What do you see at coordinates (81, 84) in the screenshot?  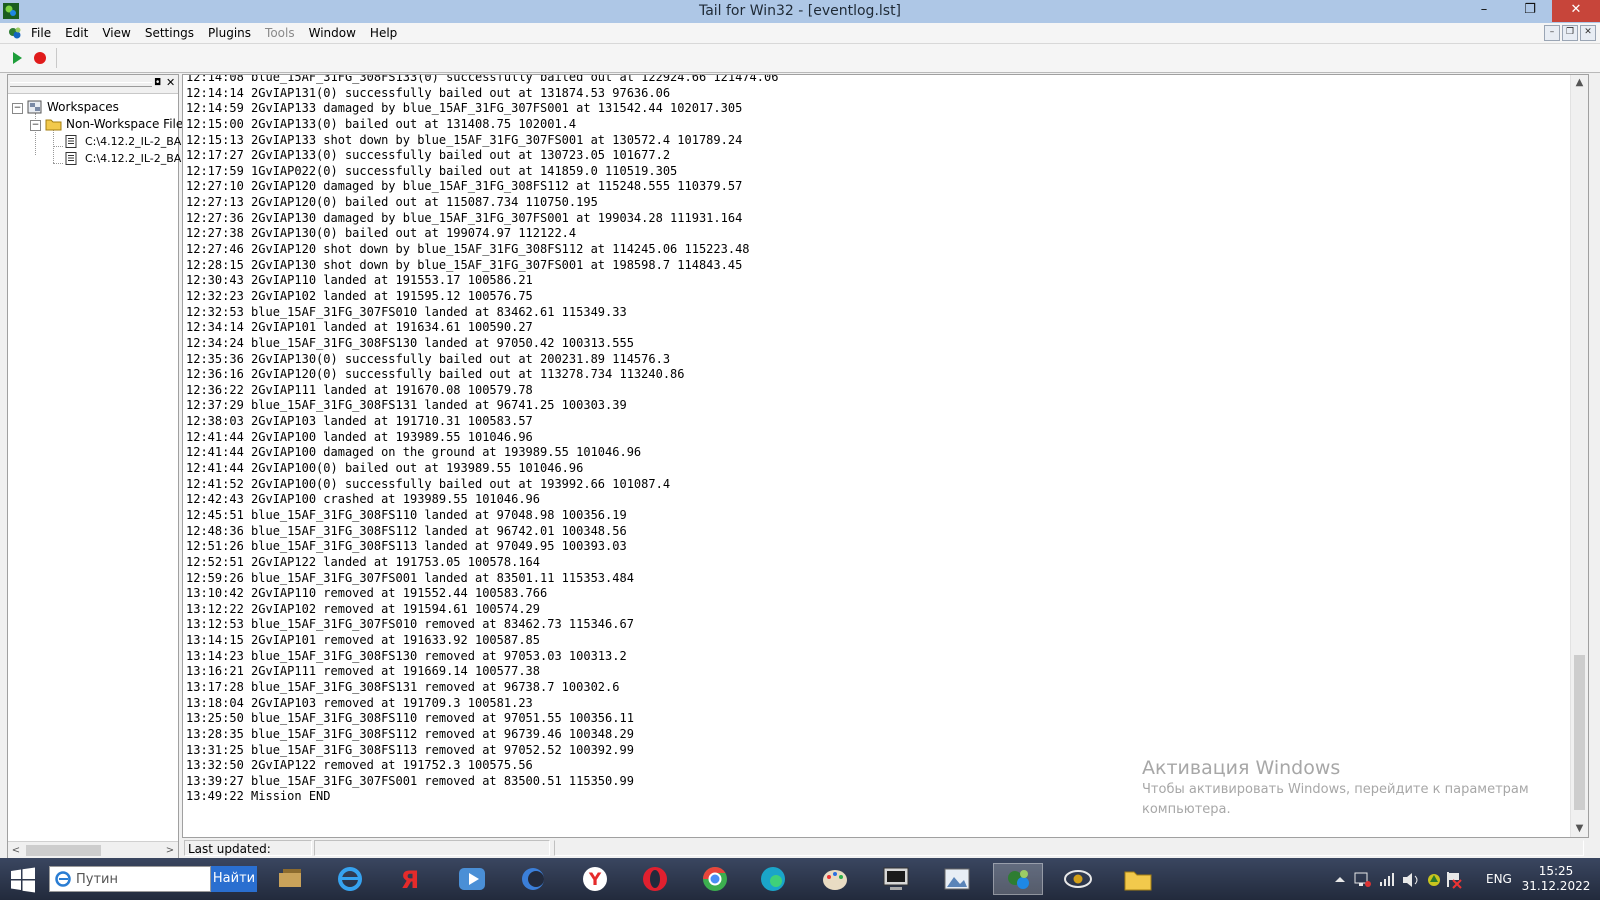 I see `pane-grip` at bounding box center [81, 84].